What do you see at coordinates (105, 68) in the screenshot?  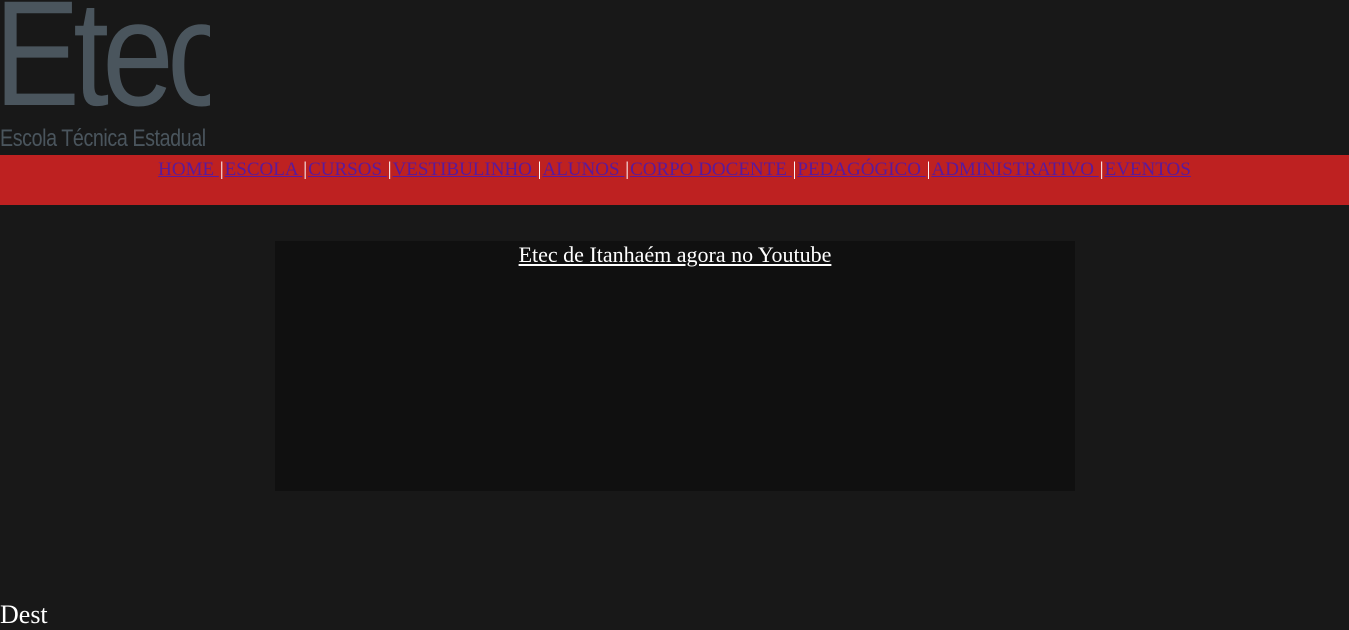 I see `logo-wordmark: Etec` at bounding box center [105, 68].